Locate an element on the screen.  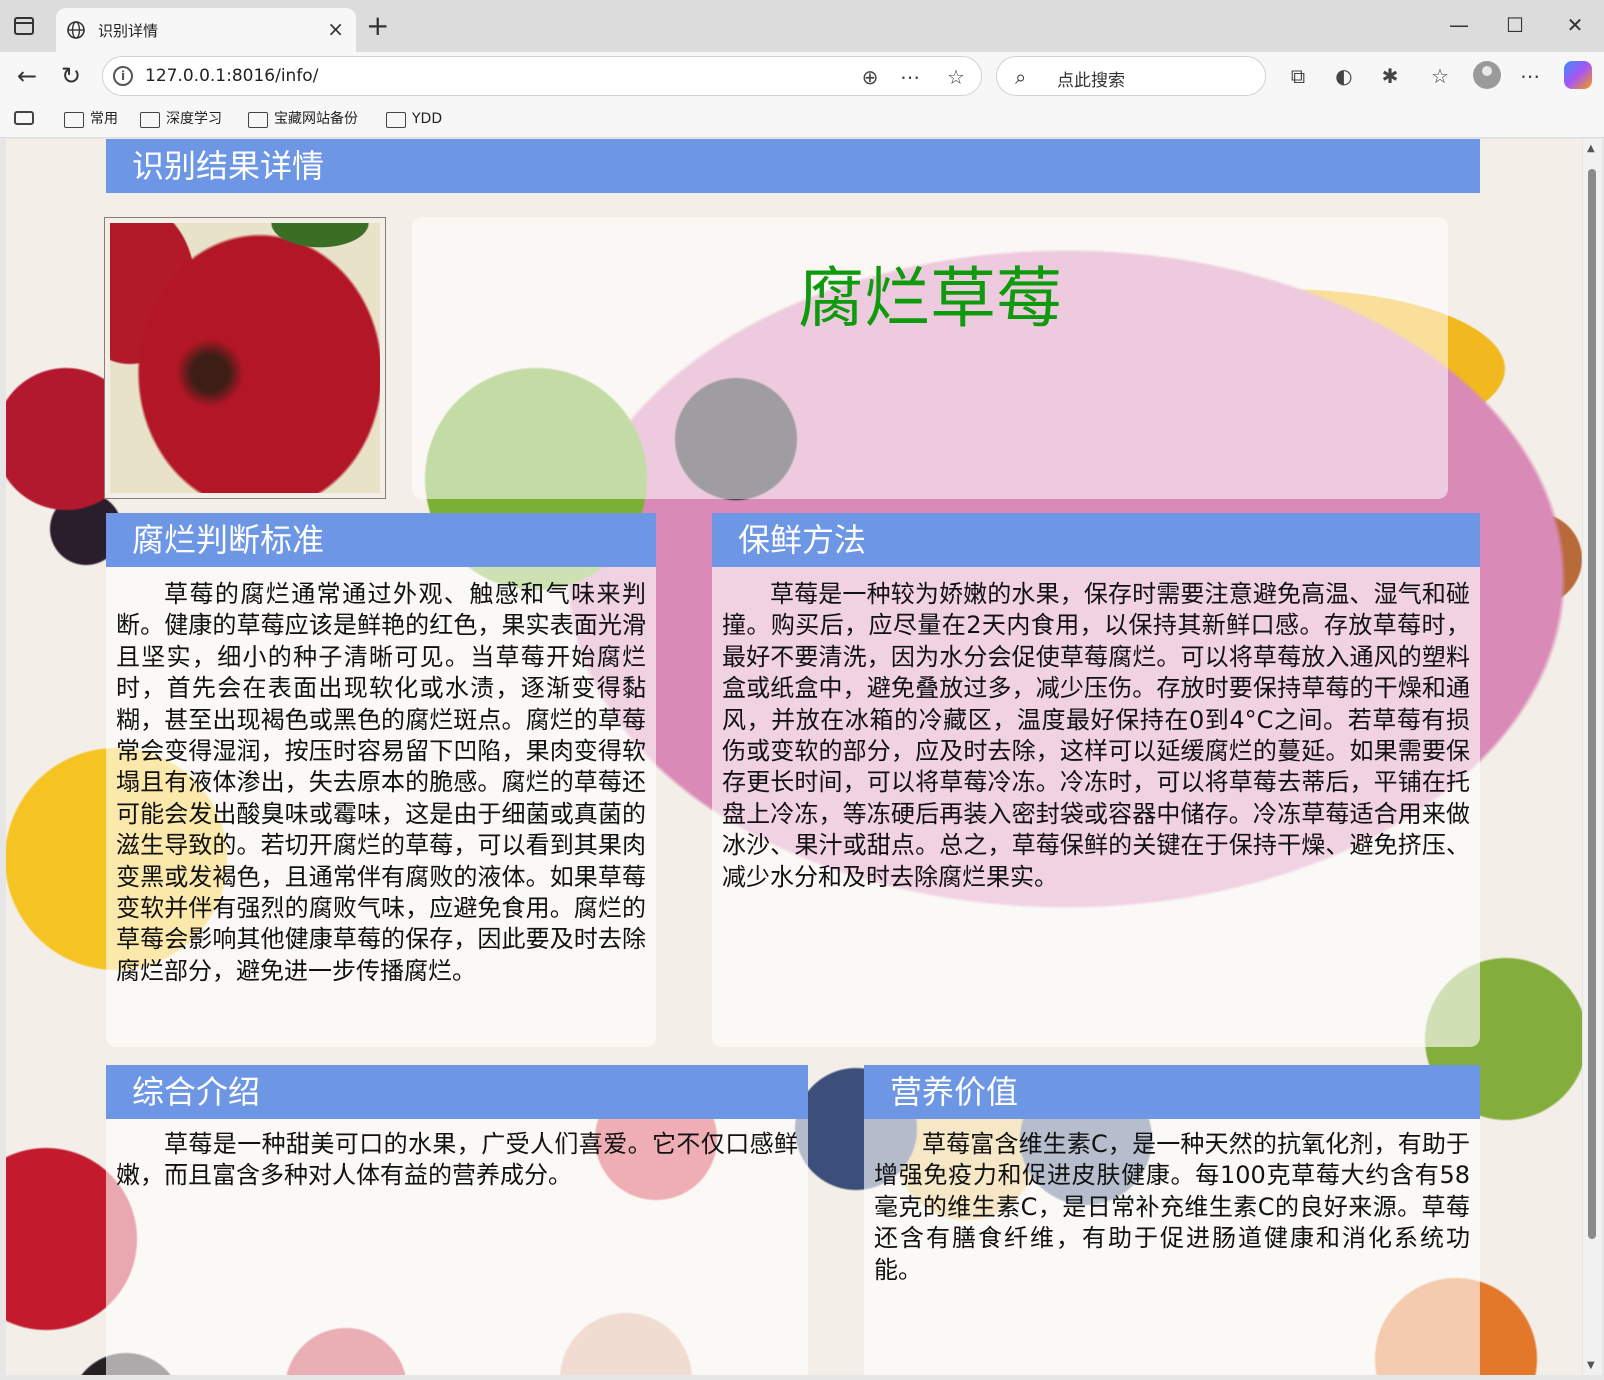
scroll-thumb is located at coordinates (1592, 704).